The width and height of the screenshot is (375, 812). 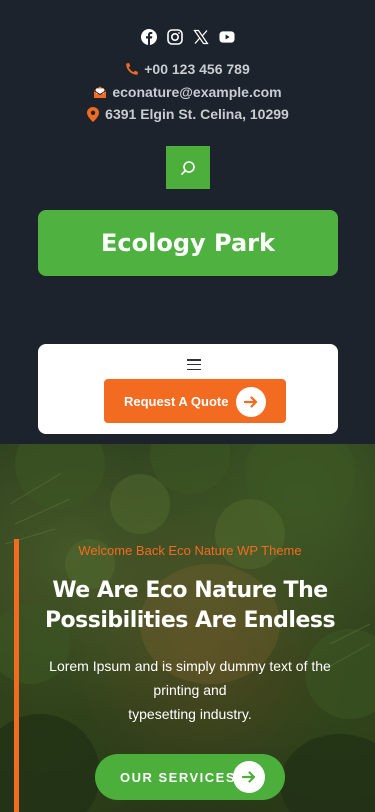 What do you see at coordinates (148, 37) in the screenshot?
I see `facebook-icon` at bounding box center [148, 37].